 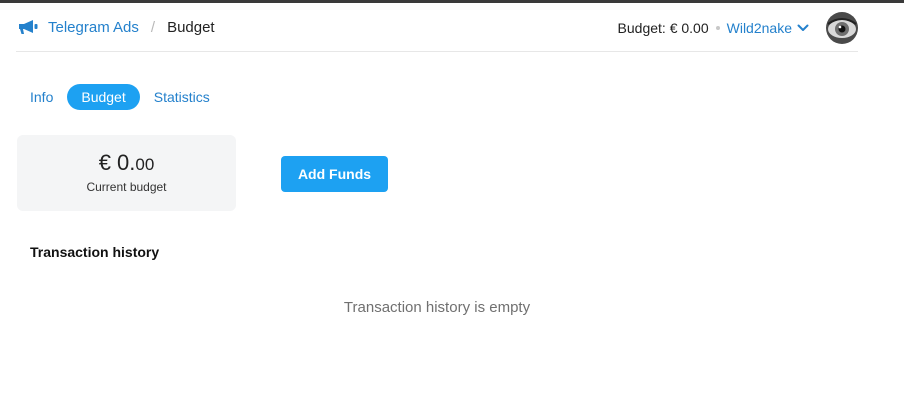 I want to click on account-menu-button: Wild2nake, so click(x=759, y=28).